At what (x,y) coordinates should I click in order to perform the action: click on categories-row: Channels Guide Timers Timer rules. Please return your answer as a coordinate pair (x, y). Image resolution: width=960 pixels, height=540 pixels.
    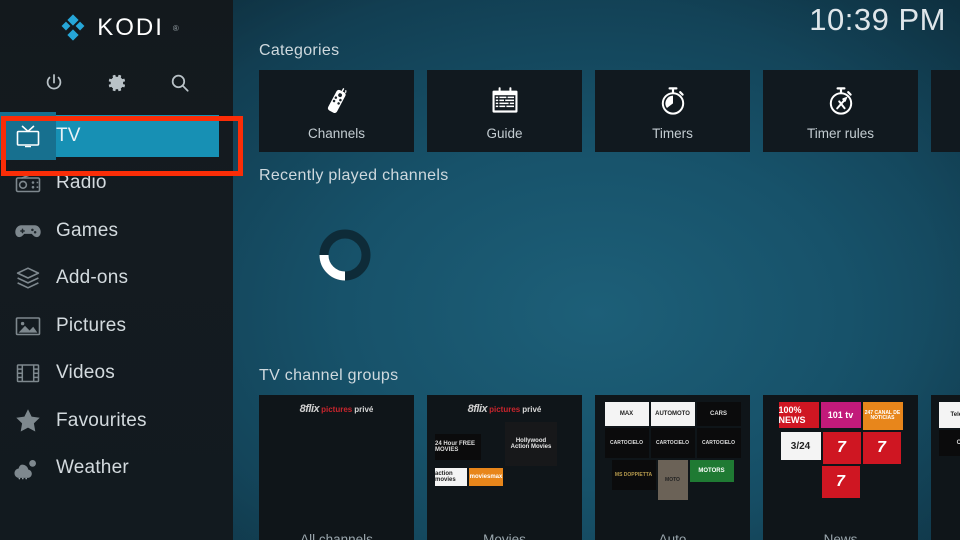
    Looking at the image, I should click on (609, 111).